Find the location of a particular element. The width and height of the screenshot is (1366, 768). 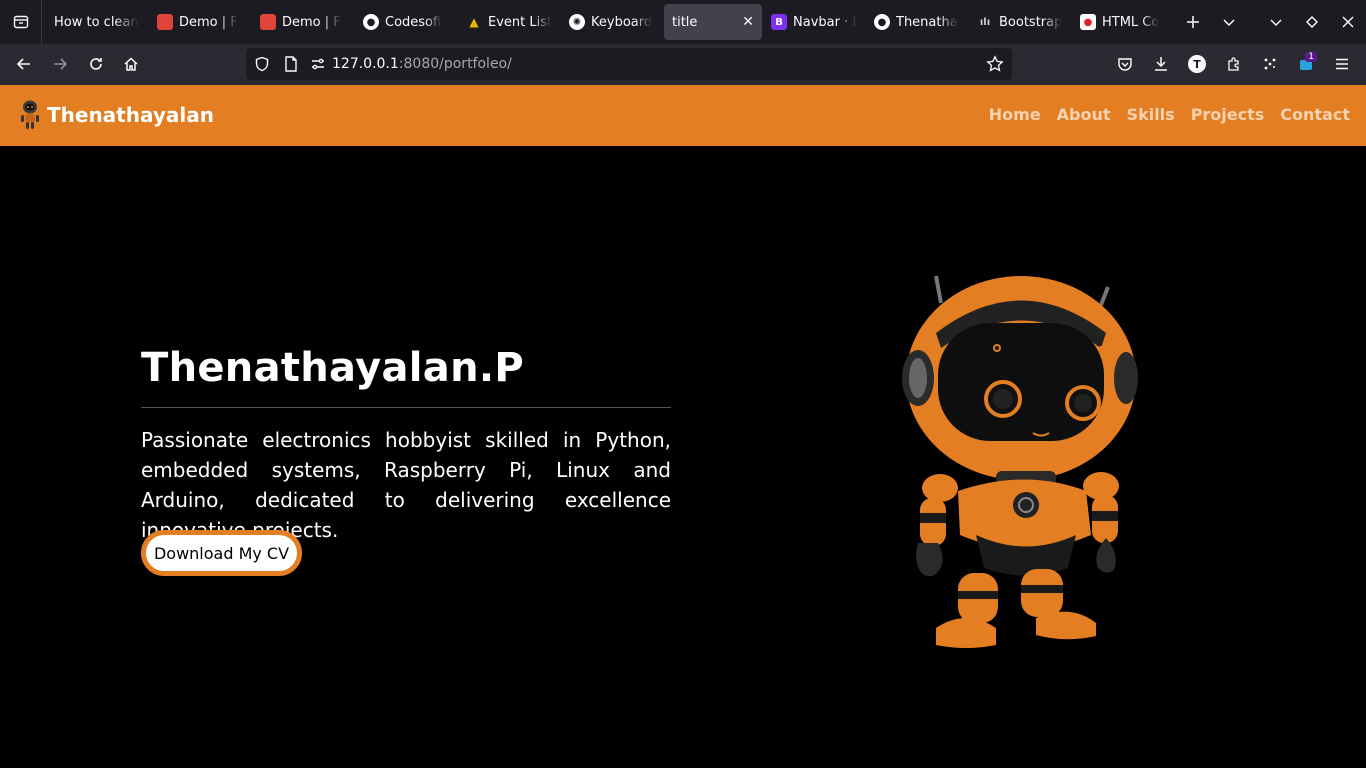

hamburger-menu-icon is located at coordinates (1342, 64).